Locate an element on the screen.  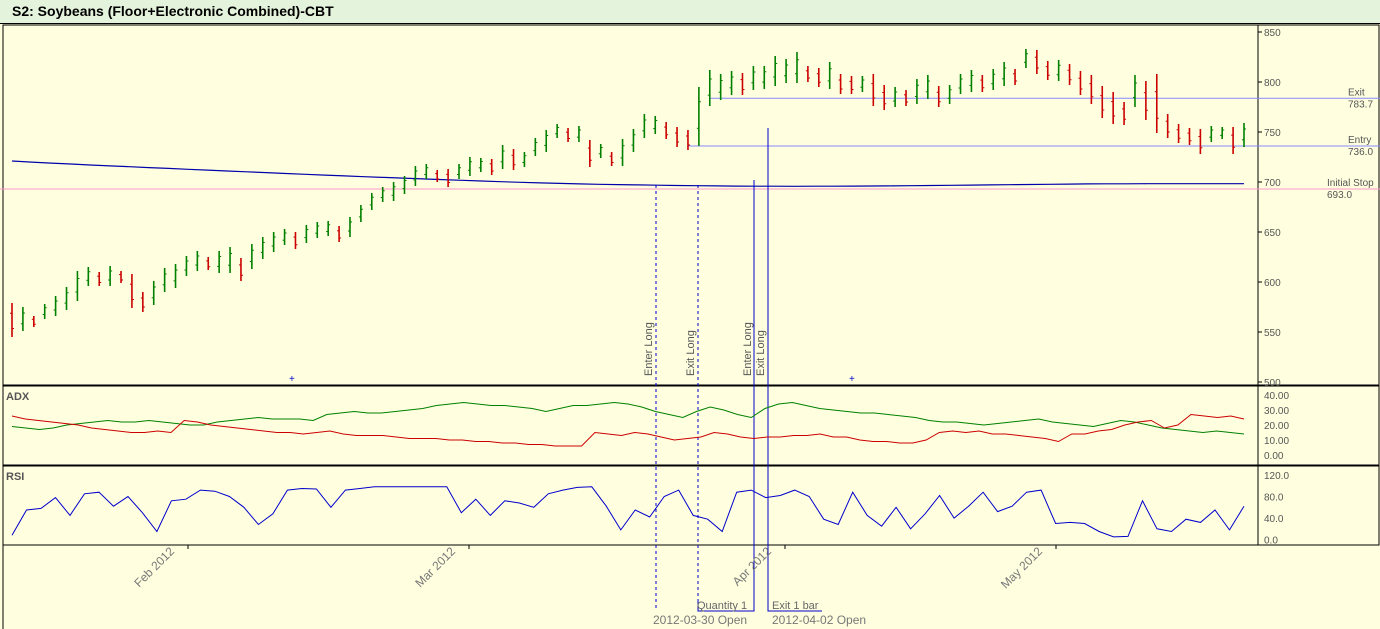
adx-panel: ADX 40.00 30.00 20.00 10.00 0.00 is located at coordinates (647, 426).